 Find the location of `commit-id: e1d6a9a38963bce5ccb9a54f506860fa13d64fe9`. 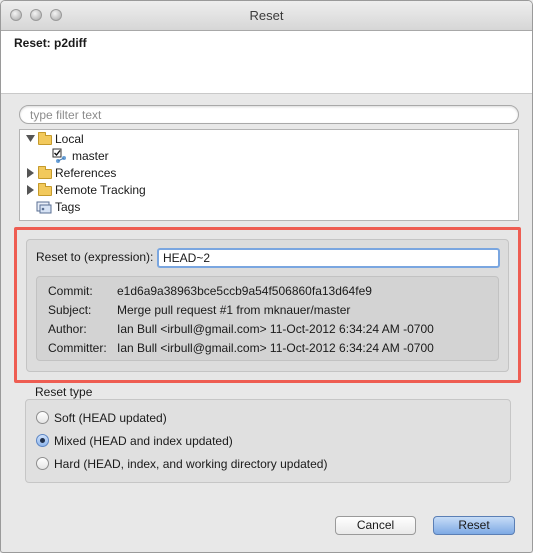

commit-id: e1d6a9a38963bce5ccb9a54f506860fa13d64fe9 is located at coordinates (244, 291).